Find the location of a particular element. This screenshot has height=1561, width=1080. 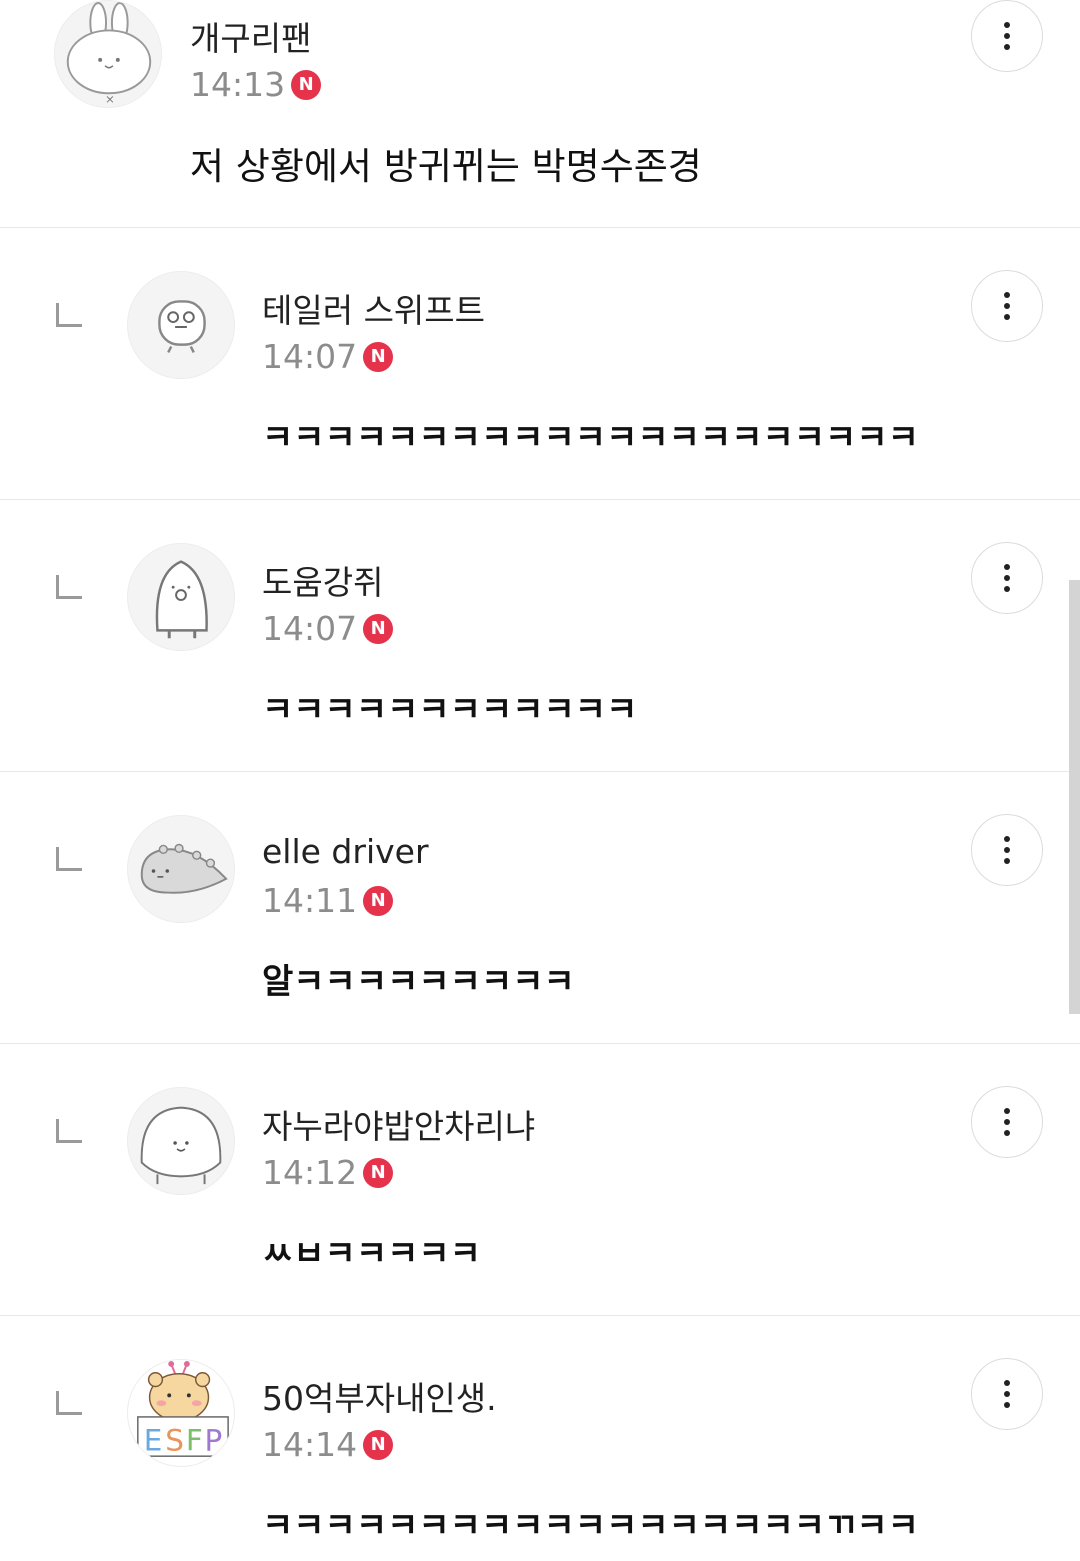

comment-meta: 14:11 N is located at coordinates (328, 900).